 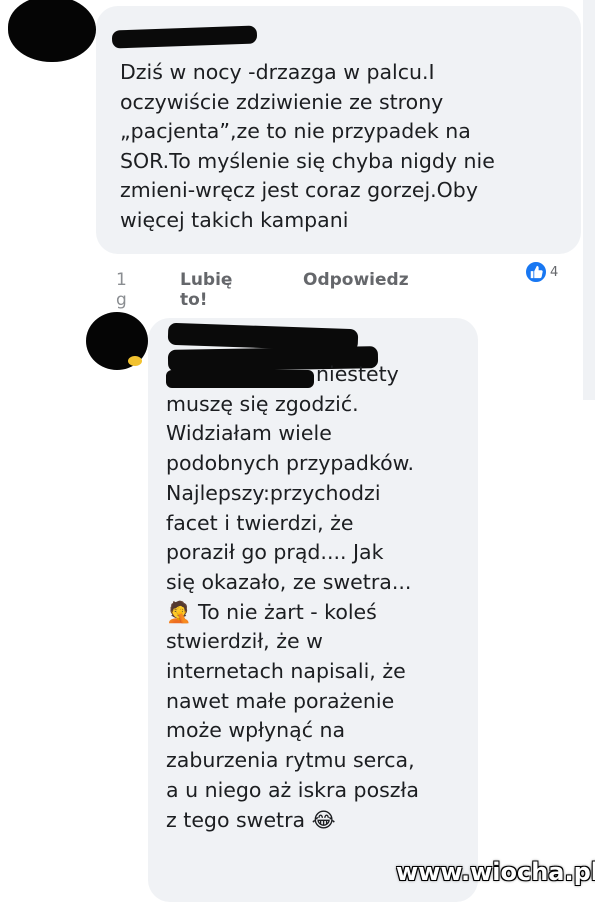 I want to click on reaction-summary: 4, so click(x=541, y=272).